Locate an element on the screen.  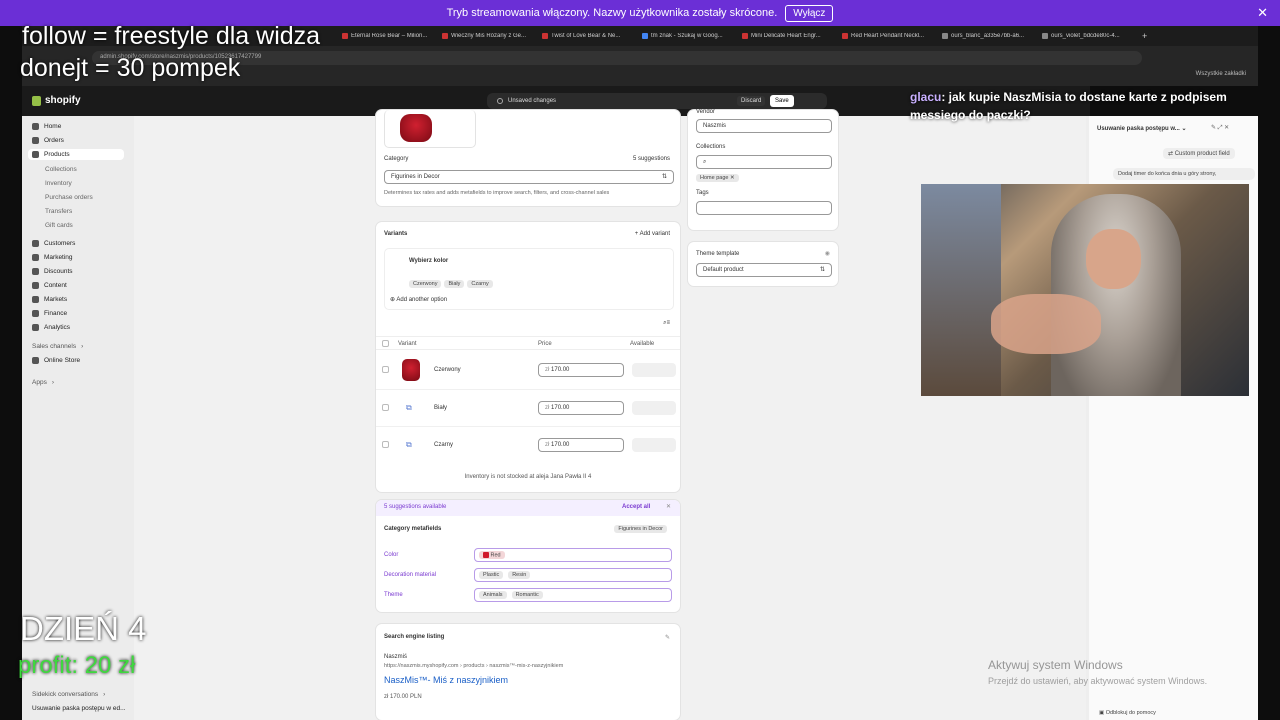
sidebar-item-transfers: Transfers is located at coordinates (58, 211).